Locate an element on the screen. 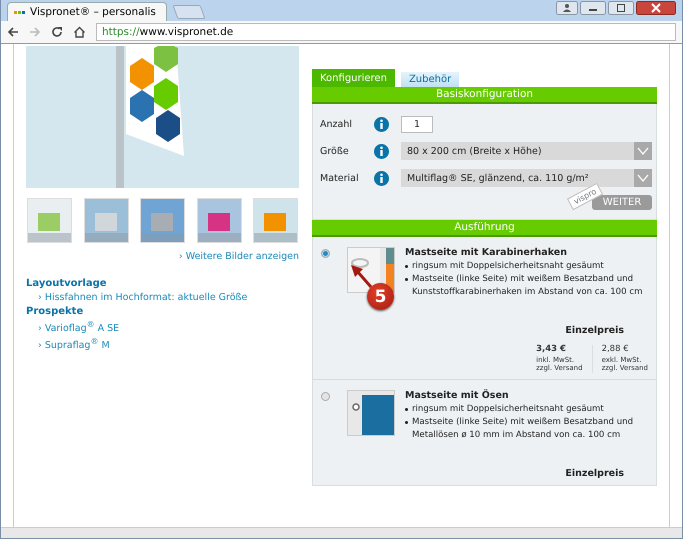 Image resolution: width=683 pixels, height=539 pixels. option-title: Mastseite mit Karabinerhaken is located at coordinates (486, 252).